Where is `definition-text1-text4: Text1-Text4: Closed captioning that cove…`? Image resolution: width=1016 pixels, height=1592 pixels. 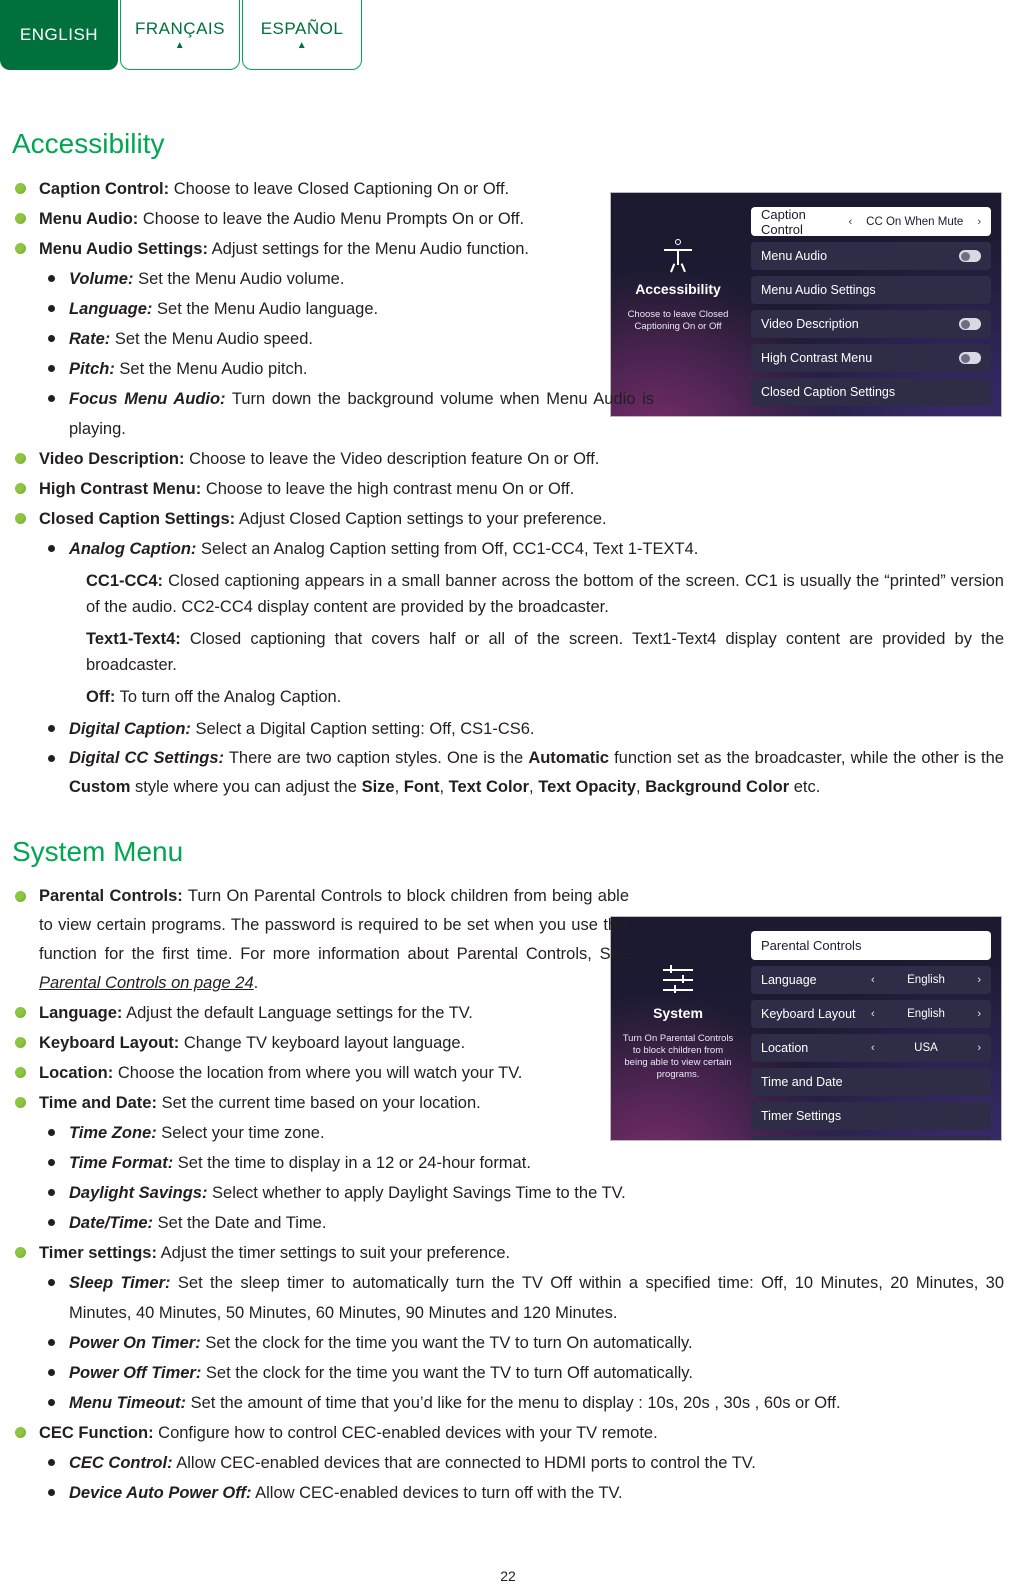
definition-text1-text4: Text1-Text4: Closed captioning that cove… is located at coordinates (508, 652).